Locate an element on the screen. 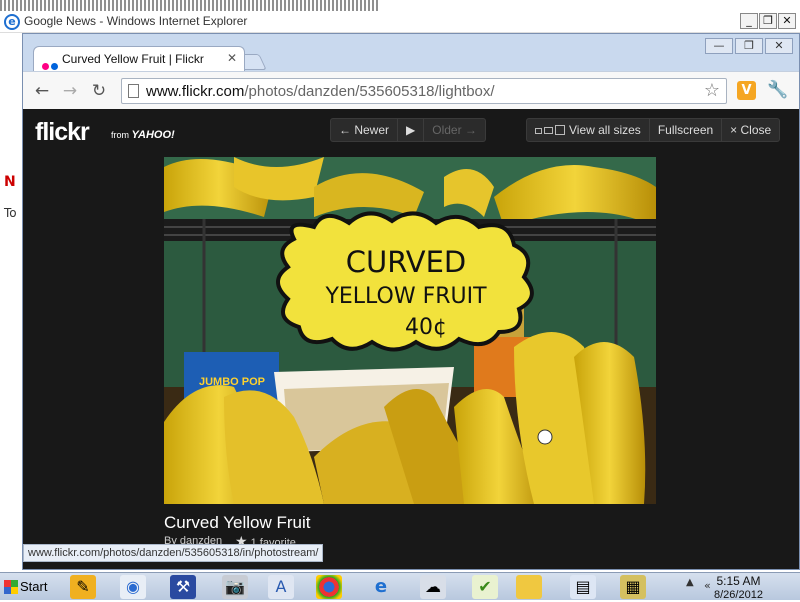 The width and height of the screenshot is (800, 602). system-clock: 5:15 AM 8/26/2012 is located at coordinates (738, 588).